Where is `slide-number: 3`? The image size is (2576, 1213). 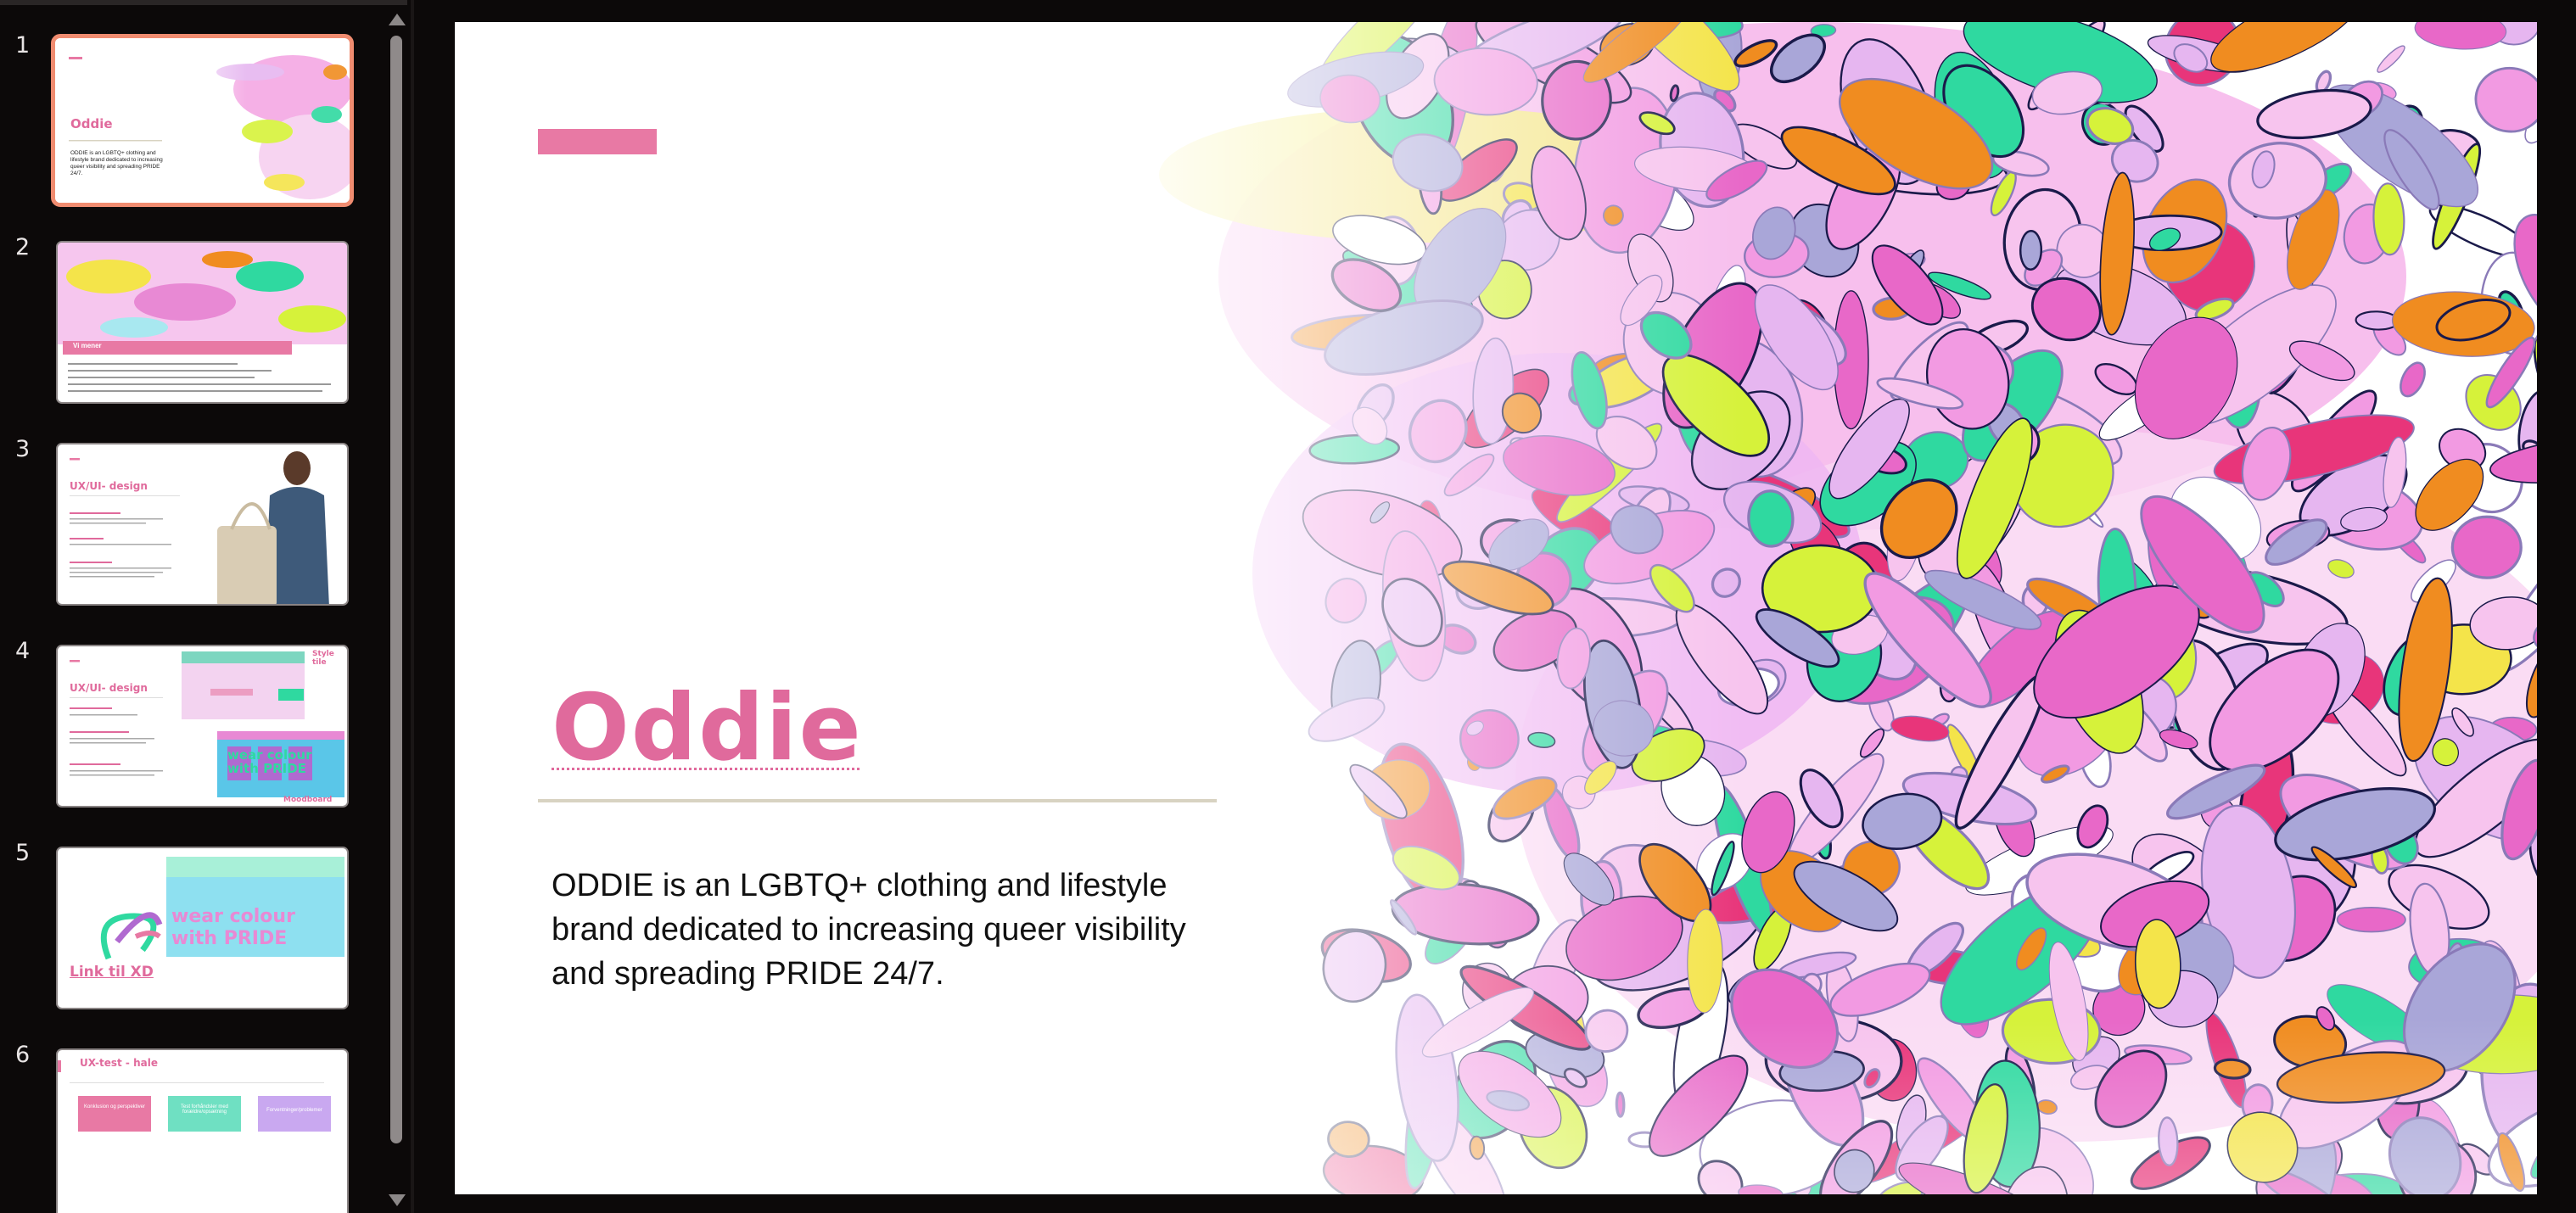
slide-number: 3 is located at coordinates (23, 449).